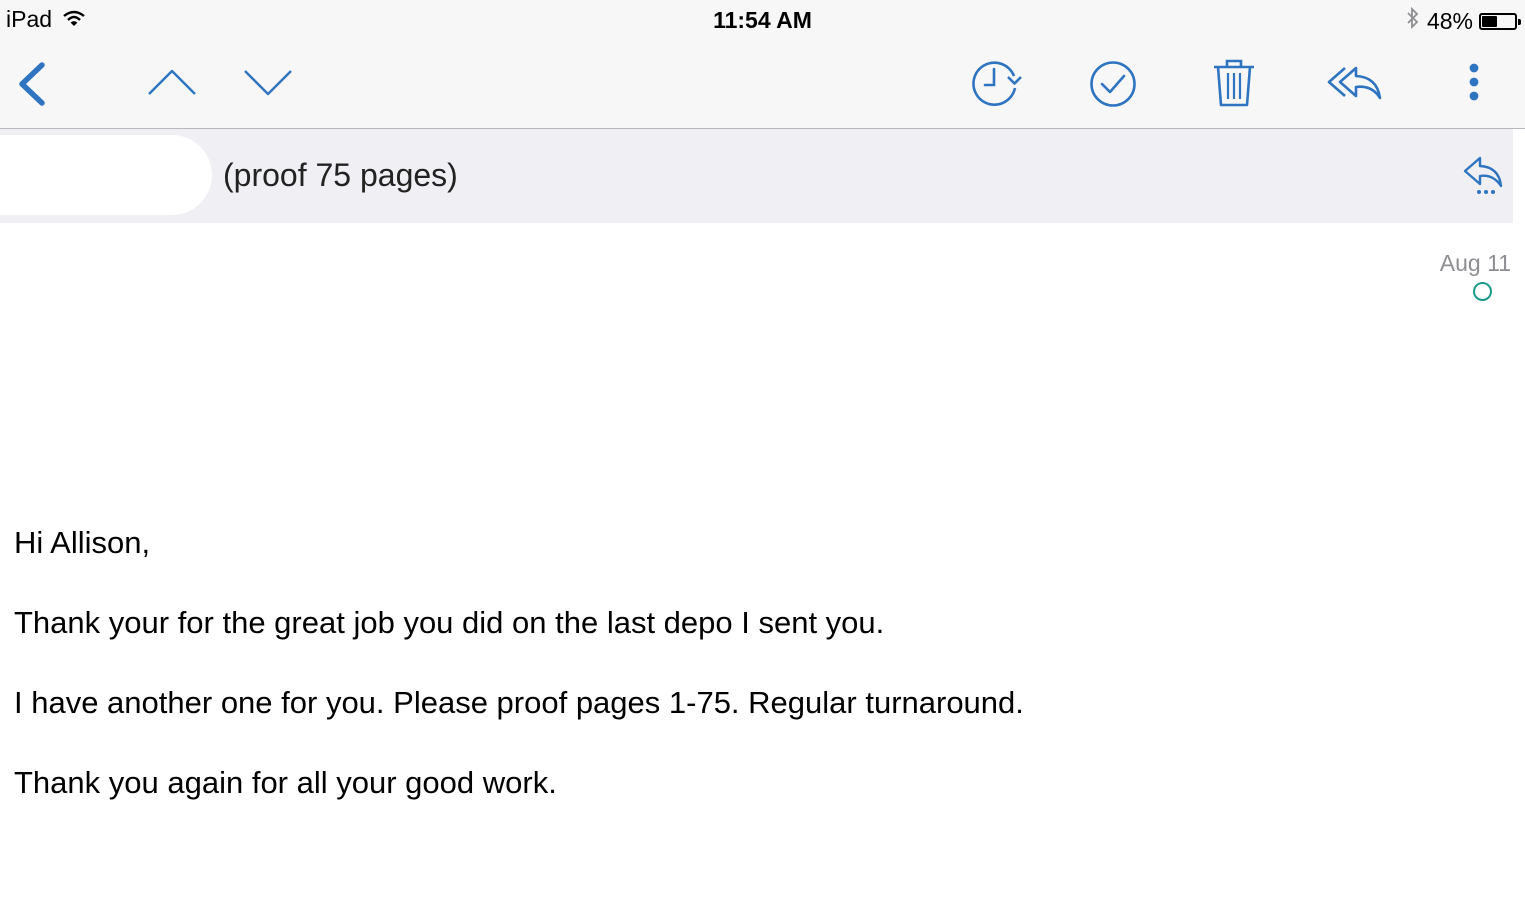  I want to click on status-bar: iPad 11:54 AM 48%, so click(762, 20).